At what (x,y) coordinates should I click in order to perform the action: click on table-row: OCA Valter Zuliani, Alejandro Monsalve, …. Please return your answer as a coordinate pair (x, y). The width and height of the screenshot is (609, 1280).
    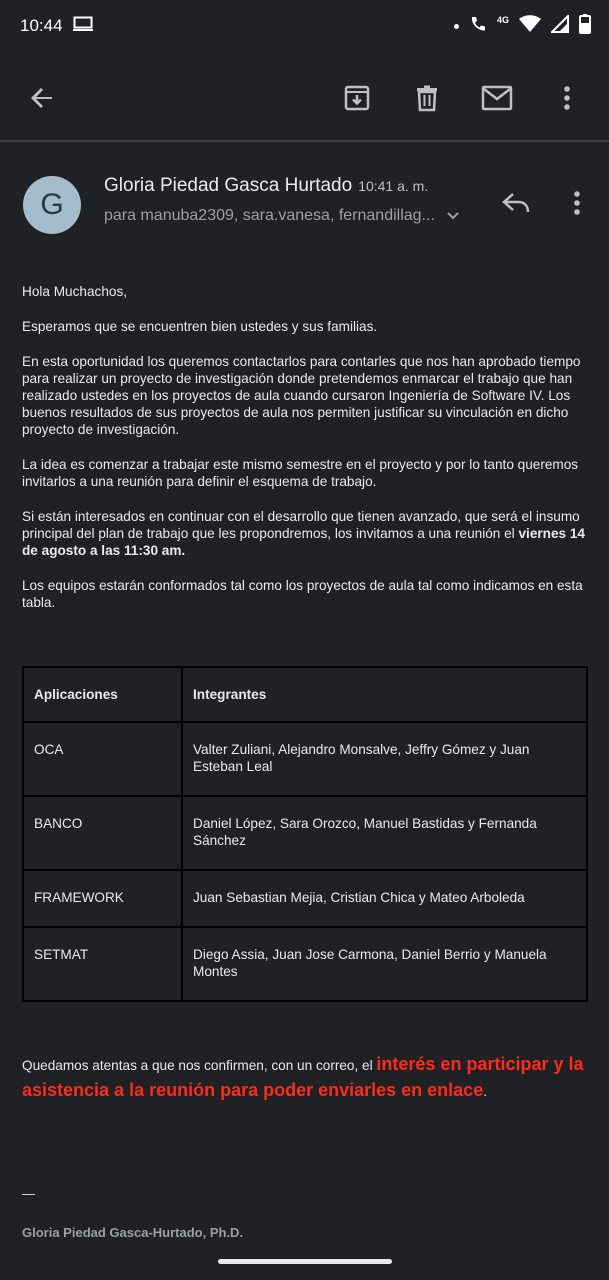
    Looking at the image, I should click on (305, 759).